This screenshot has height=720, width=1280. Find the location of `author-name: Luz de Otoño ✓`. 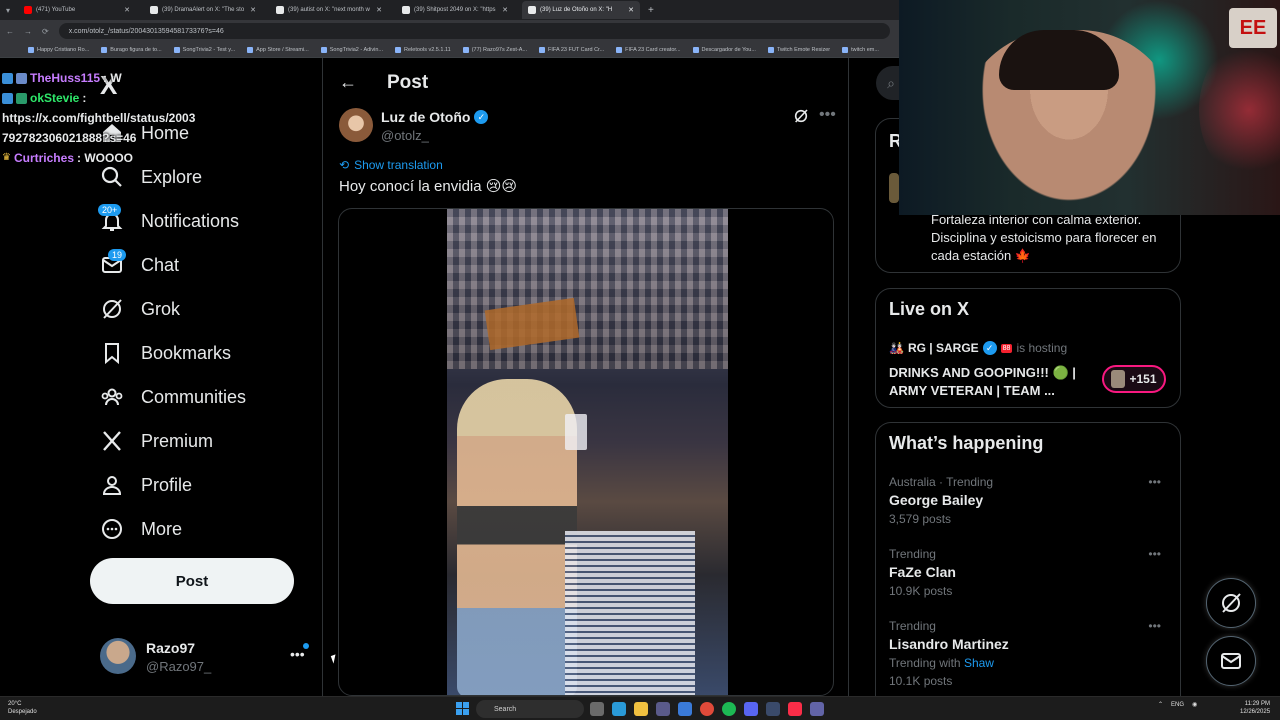

author-name: Luz de Otoño ✓ is located at coordinates (435, 117).